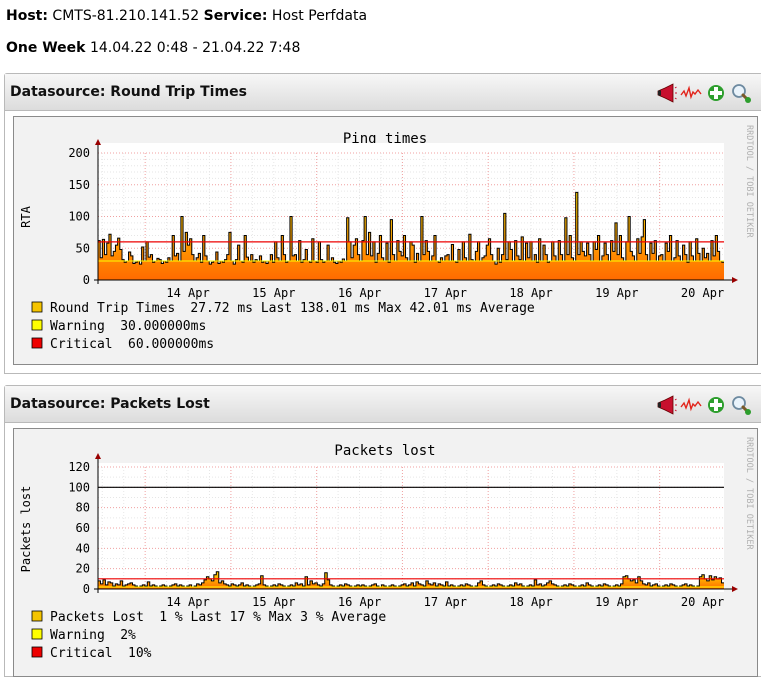  I want to click on service-label: Service:, so click(235, 16).